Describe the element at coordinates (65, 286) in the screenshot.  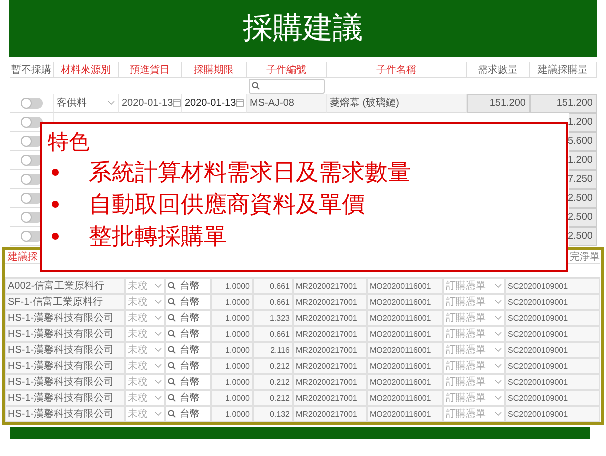
I see `table-cell: A002-信富工業原料行` at that location.